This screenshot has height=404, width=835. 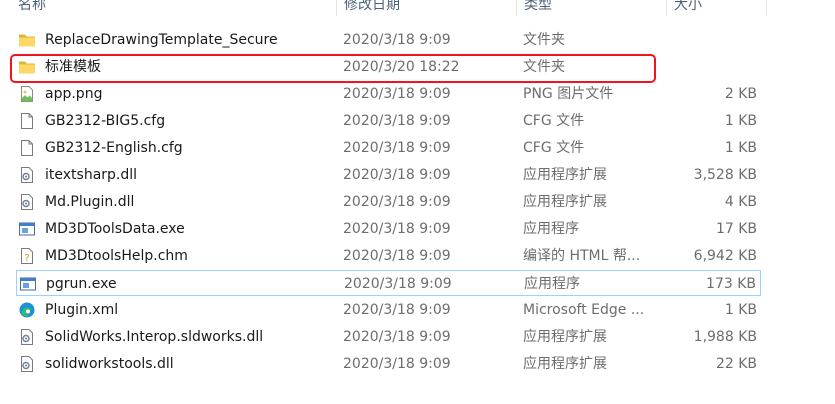 What do you see at coordinates (109, 364) in the screenshot?
I see `file-name: solidworkstools.dll` at bounding box center [109, 364].